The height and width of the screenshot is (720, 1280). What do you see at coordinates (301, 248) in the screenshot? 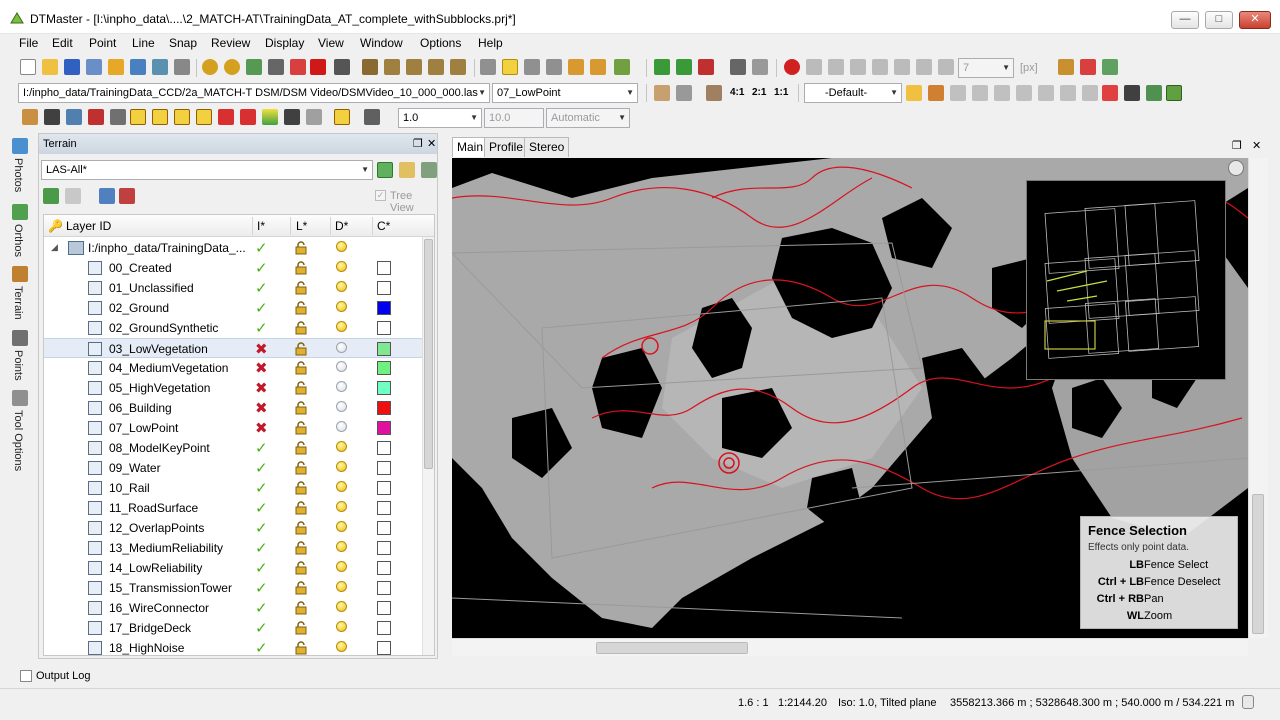
I see `root-lock-icon` at bounding box center [301, 248].